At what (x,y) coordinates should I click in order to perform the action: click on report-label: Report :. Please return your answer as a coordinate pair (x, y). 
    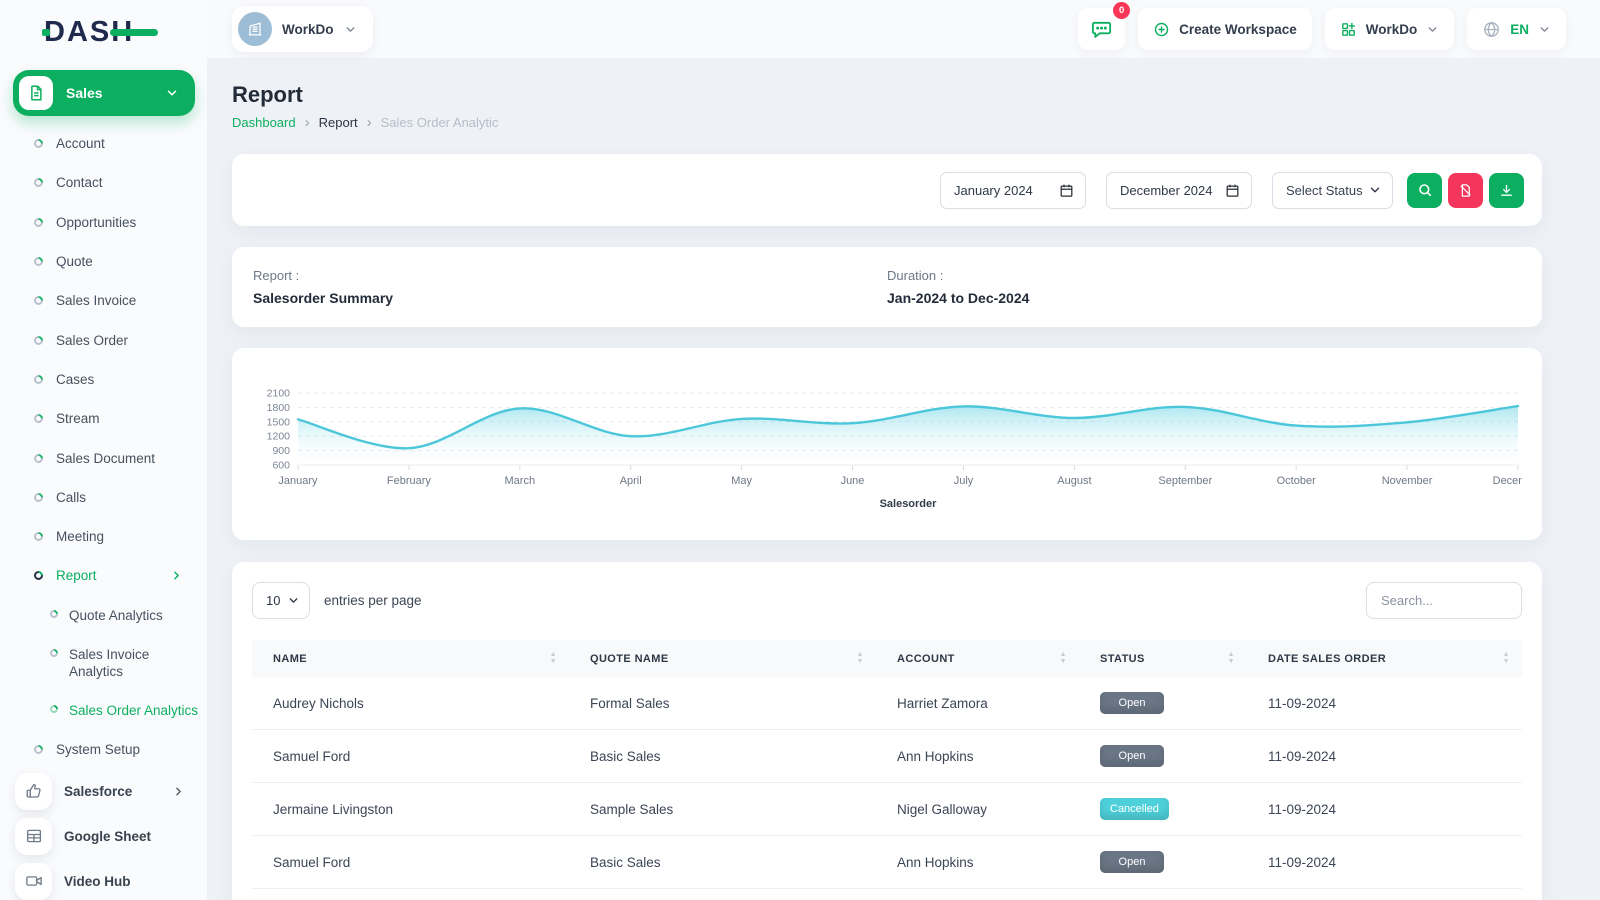
    Looking at the image, I should click on (276, 275).